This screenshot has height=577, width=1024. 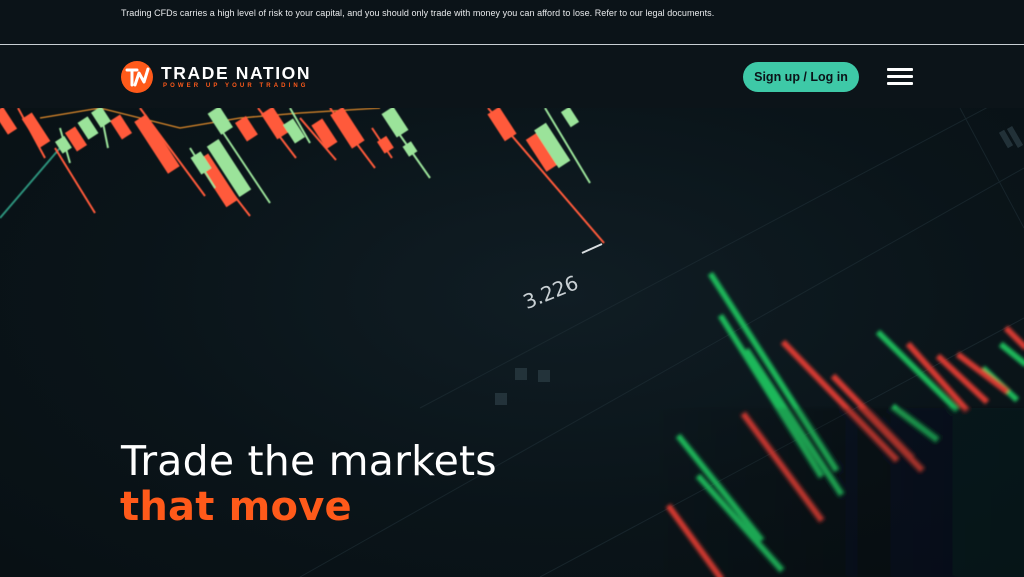 I want to click on brand-tagline: POWER UP YOUR TRADING, so click(x=236, y=86).